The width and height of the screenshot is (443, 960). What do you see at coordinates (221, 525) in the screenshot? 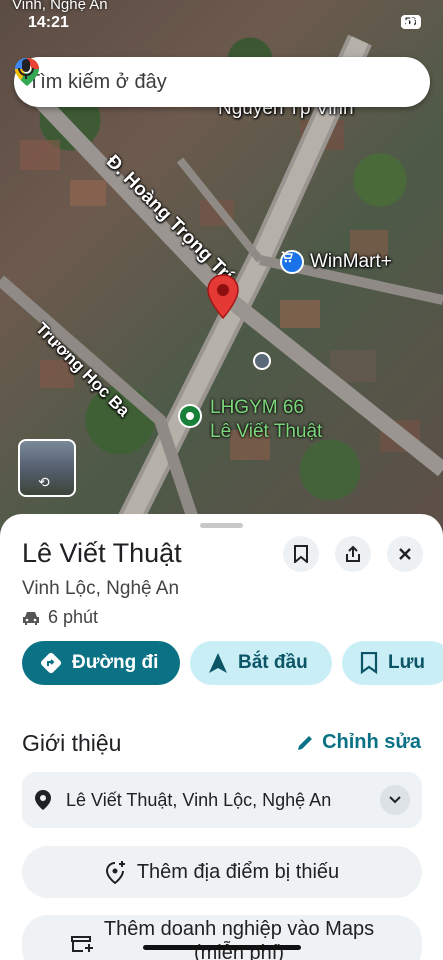
I see `sheet-drag-handle` at bounding box center [221, 525].